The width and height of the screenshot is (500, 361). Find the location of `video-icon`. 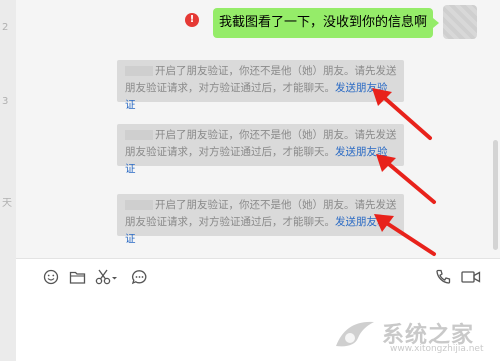

video-icon is located at coordinates (471, 277).